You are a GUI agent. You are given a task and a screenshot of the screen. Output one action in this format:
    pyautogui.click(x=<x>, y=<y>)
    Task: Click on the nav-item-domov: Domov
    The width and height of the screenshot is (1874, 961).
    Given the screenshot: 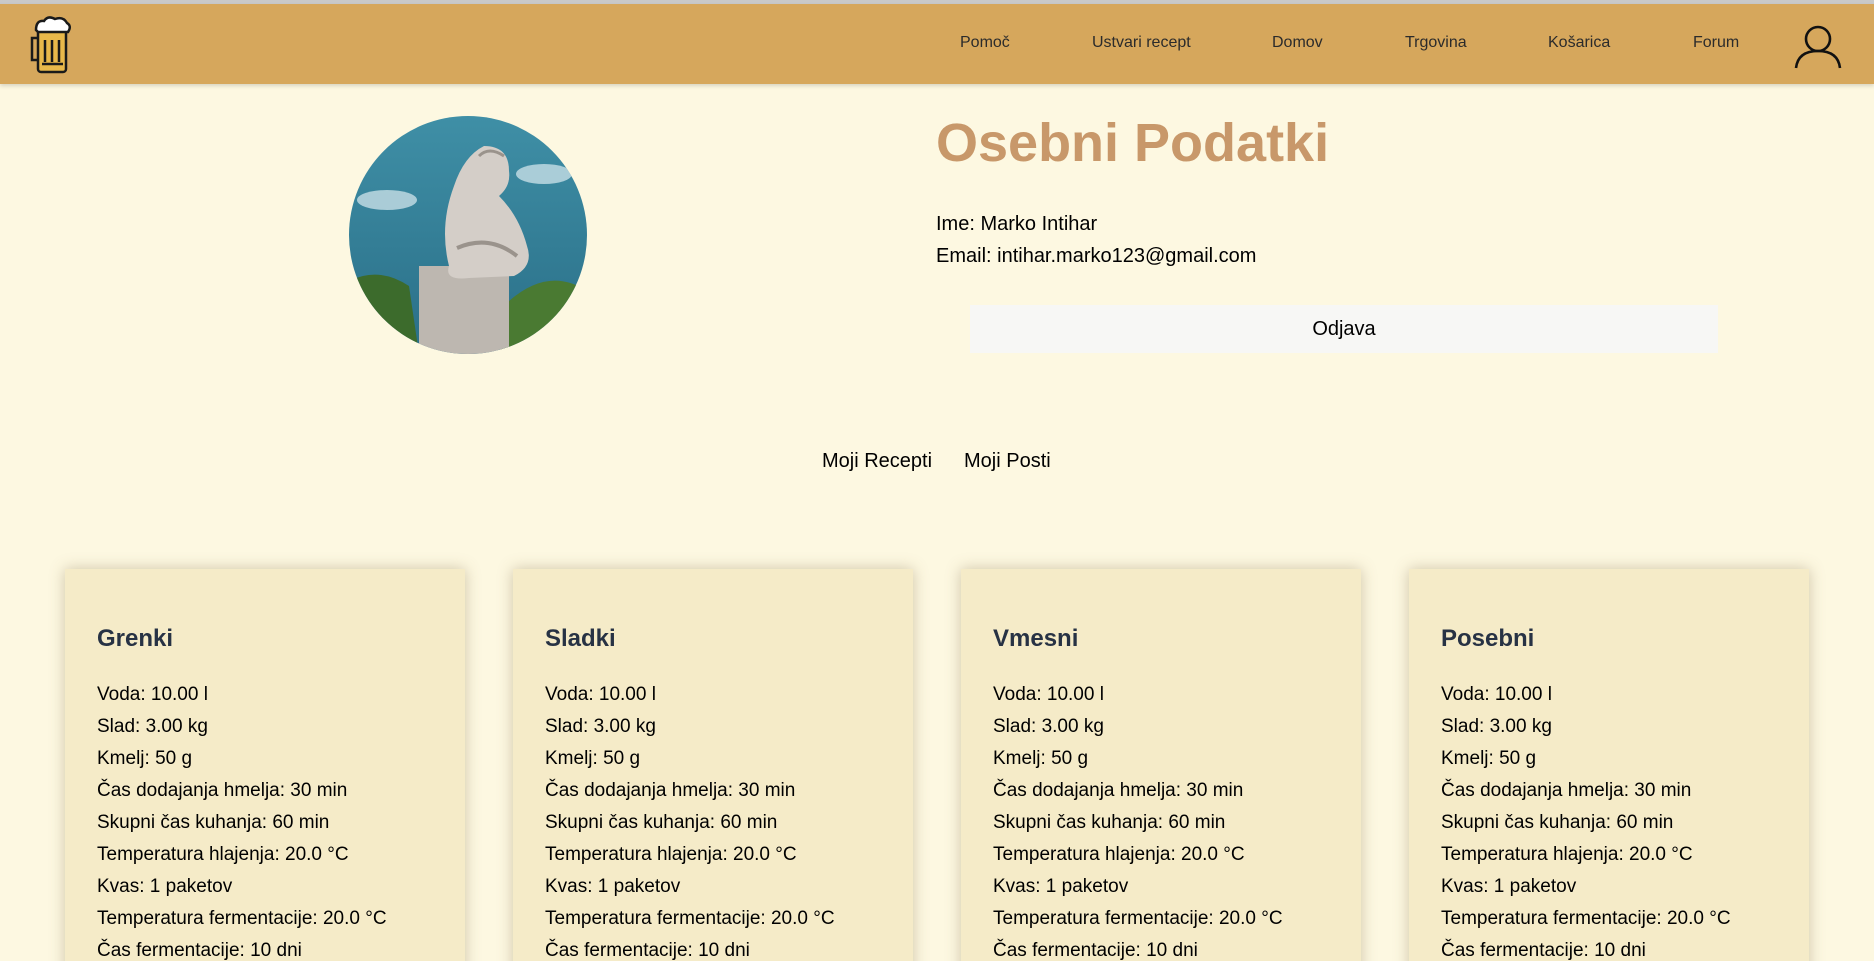 What is the action you would take?
    pyautogui.click(x=1297, y=43)
    